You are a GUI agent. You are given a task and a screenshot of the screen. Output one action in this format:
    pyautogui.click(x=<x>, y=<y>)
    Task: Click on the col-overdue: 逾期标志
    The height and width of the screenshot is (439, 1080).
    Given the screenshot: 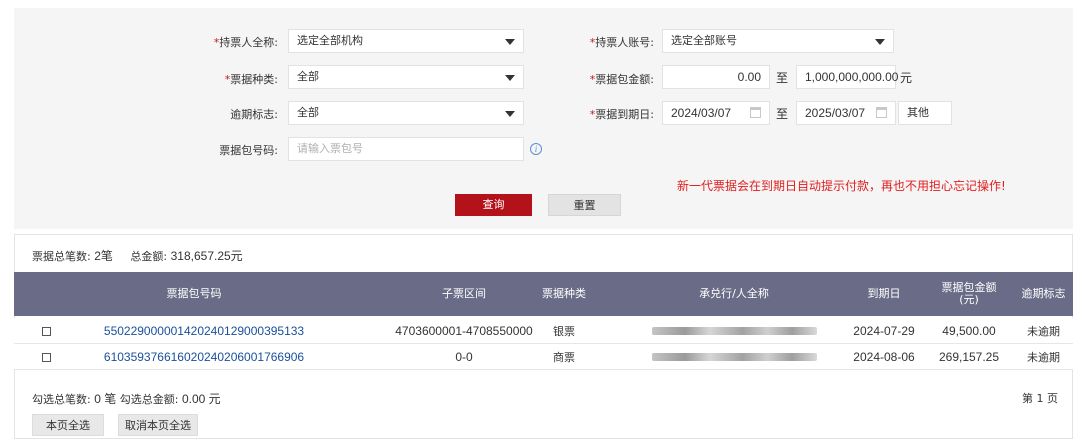 What is the action you would take?
    pyautogui.click(x=1043, y=293)
    